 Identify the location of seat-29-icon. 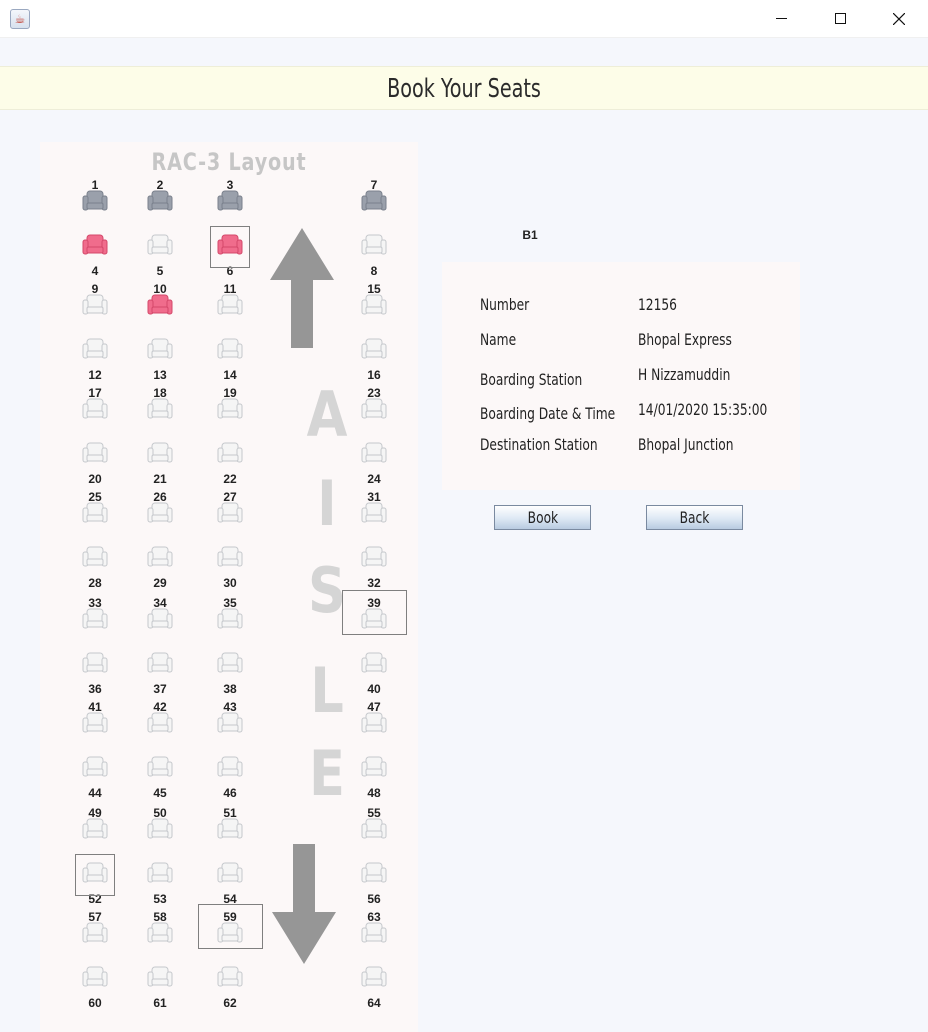
(160, 557).